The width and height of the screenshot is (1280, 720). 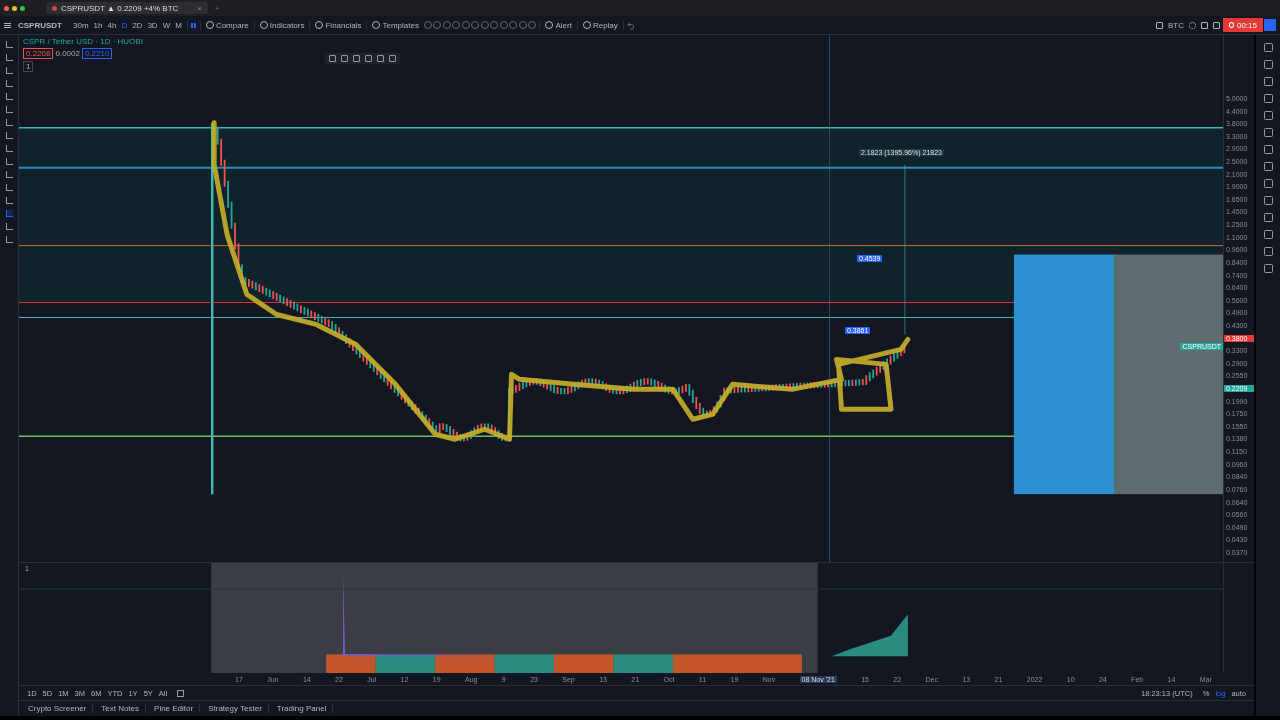 I want to click on maximize-window-dot, so click(x=22, y=8).